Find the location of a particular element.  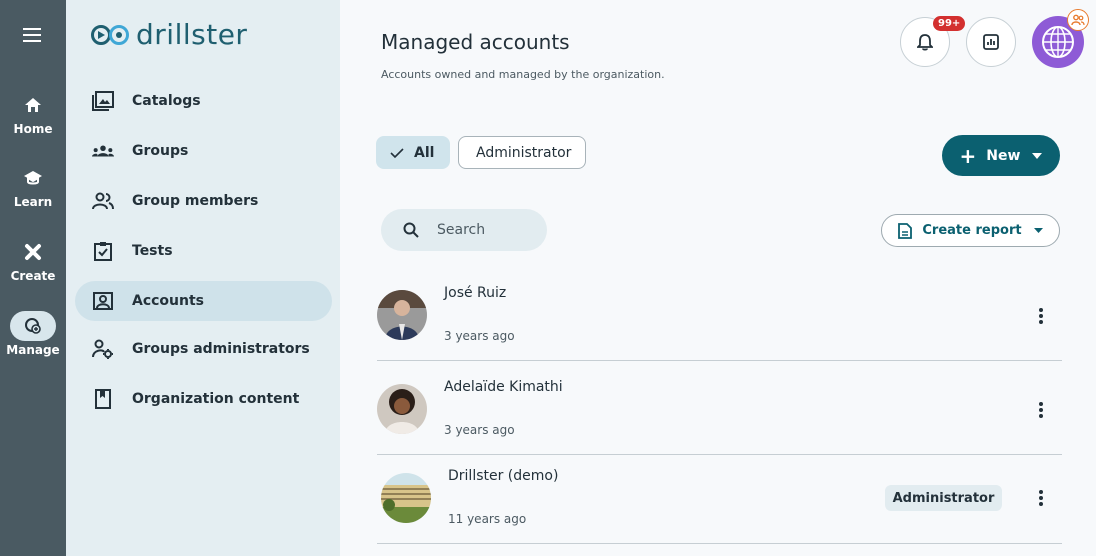

new-button-label: New is located at coordinates (1003, 155).